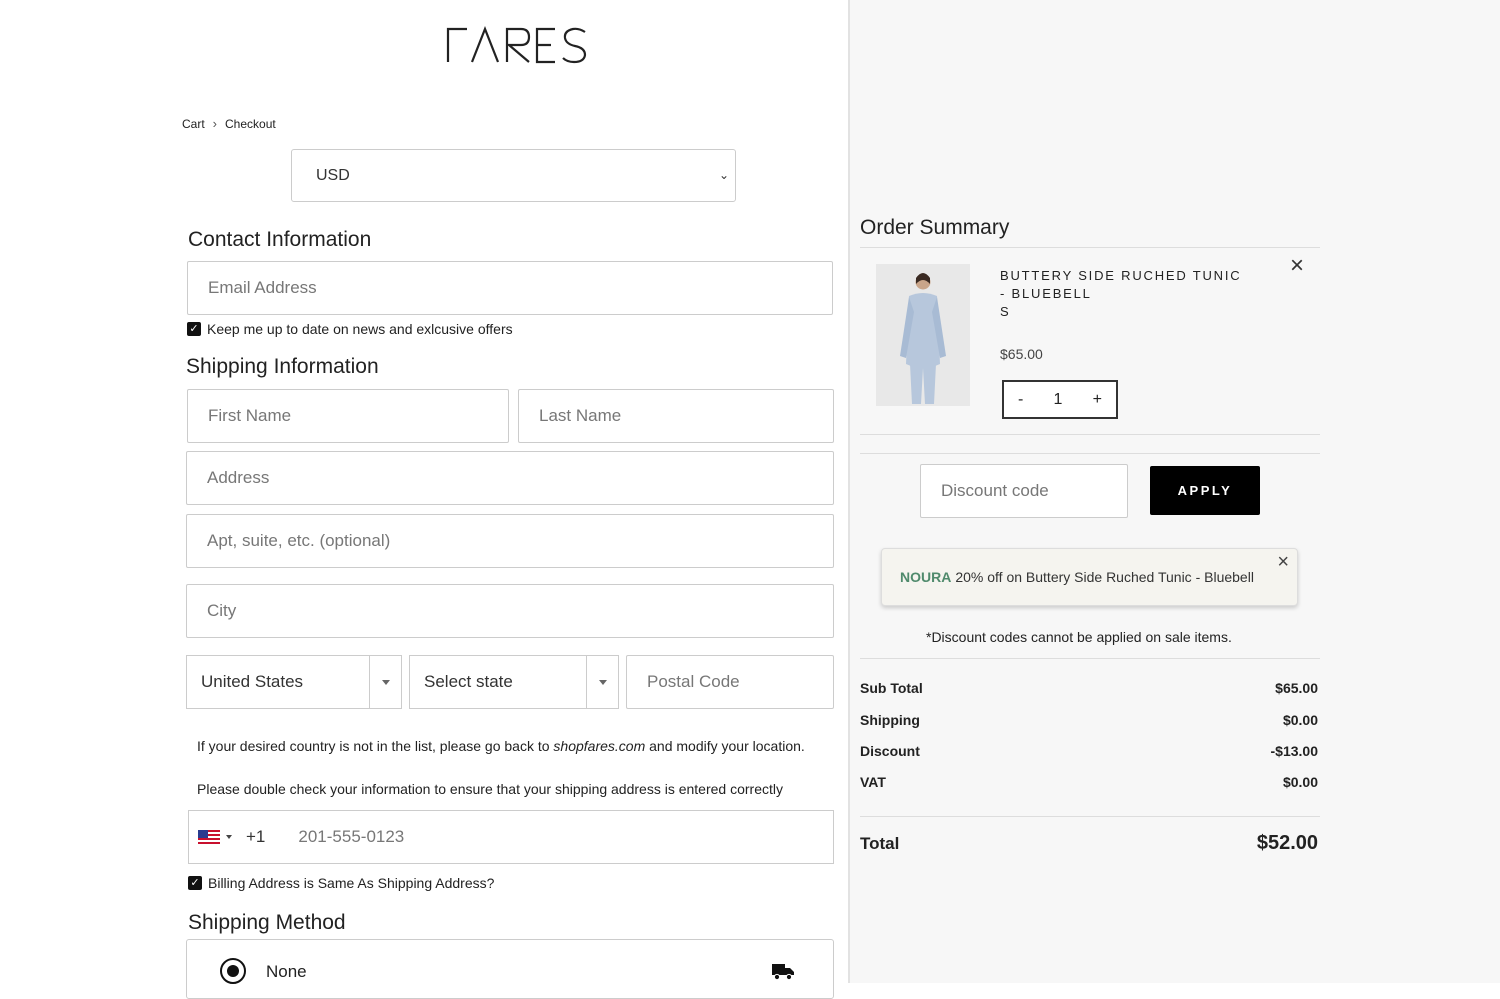 The image size is (1500, 999). Describe the element at coordinates (1089, 782) in the screenshot. I see `vat-row: VAT $0.00` at that location.